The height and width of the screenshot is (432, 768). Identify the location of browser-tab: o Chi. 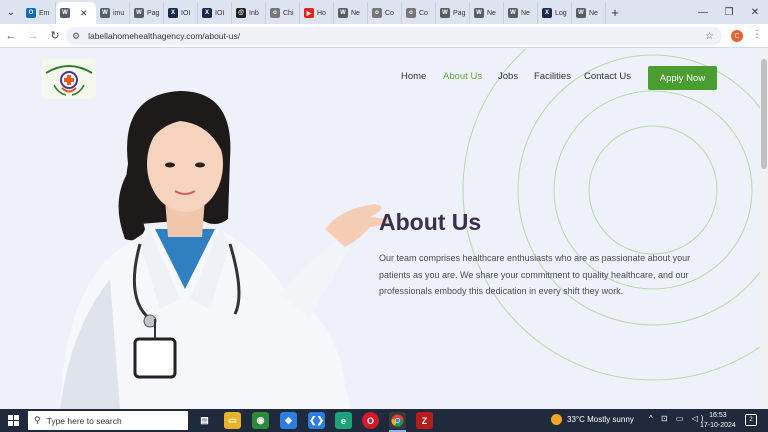
(283, 13).